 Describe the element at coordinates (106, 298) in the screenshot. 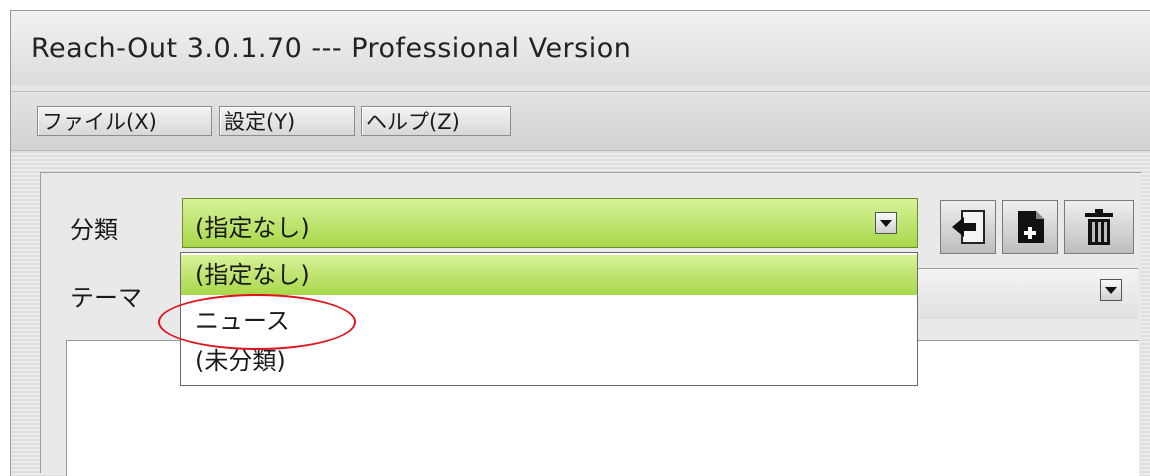

I see `theme-label: テーマ` at that location.